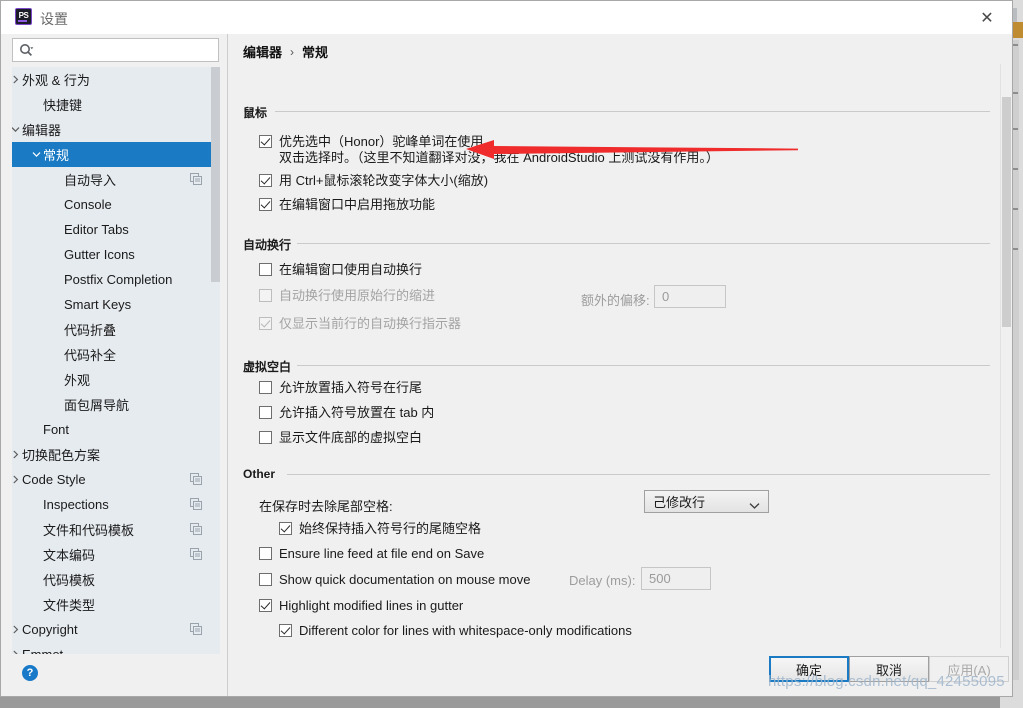 This screenshot has height=708, width=1023. What do you see at coordinates (638, 474) in the screenshot?
I see `group-rule-other` at bounding box center [638, 474].